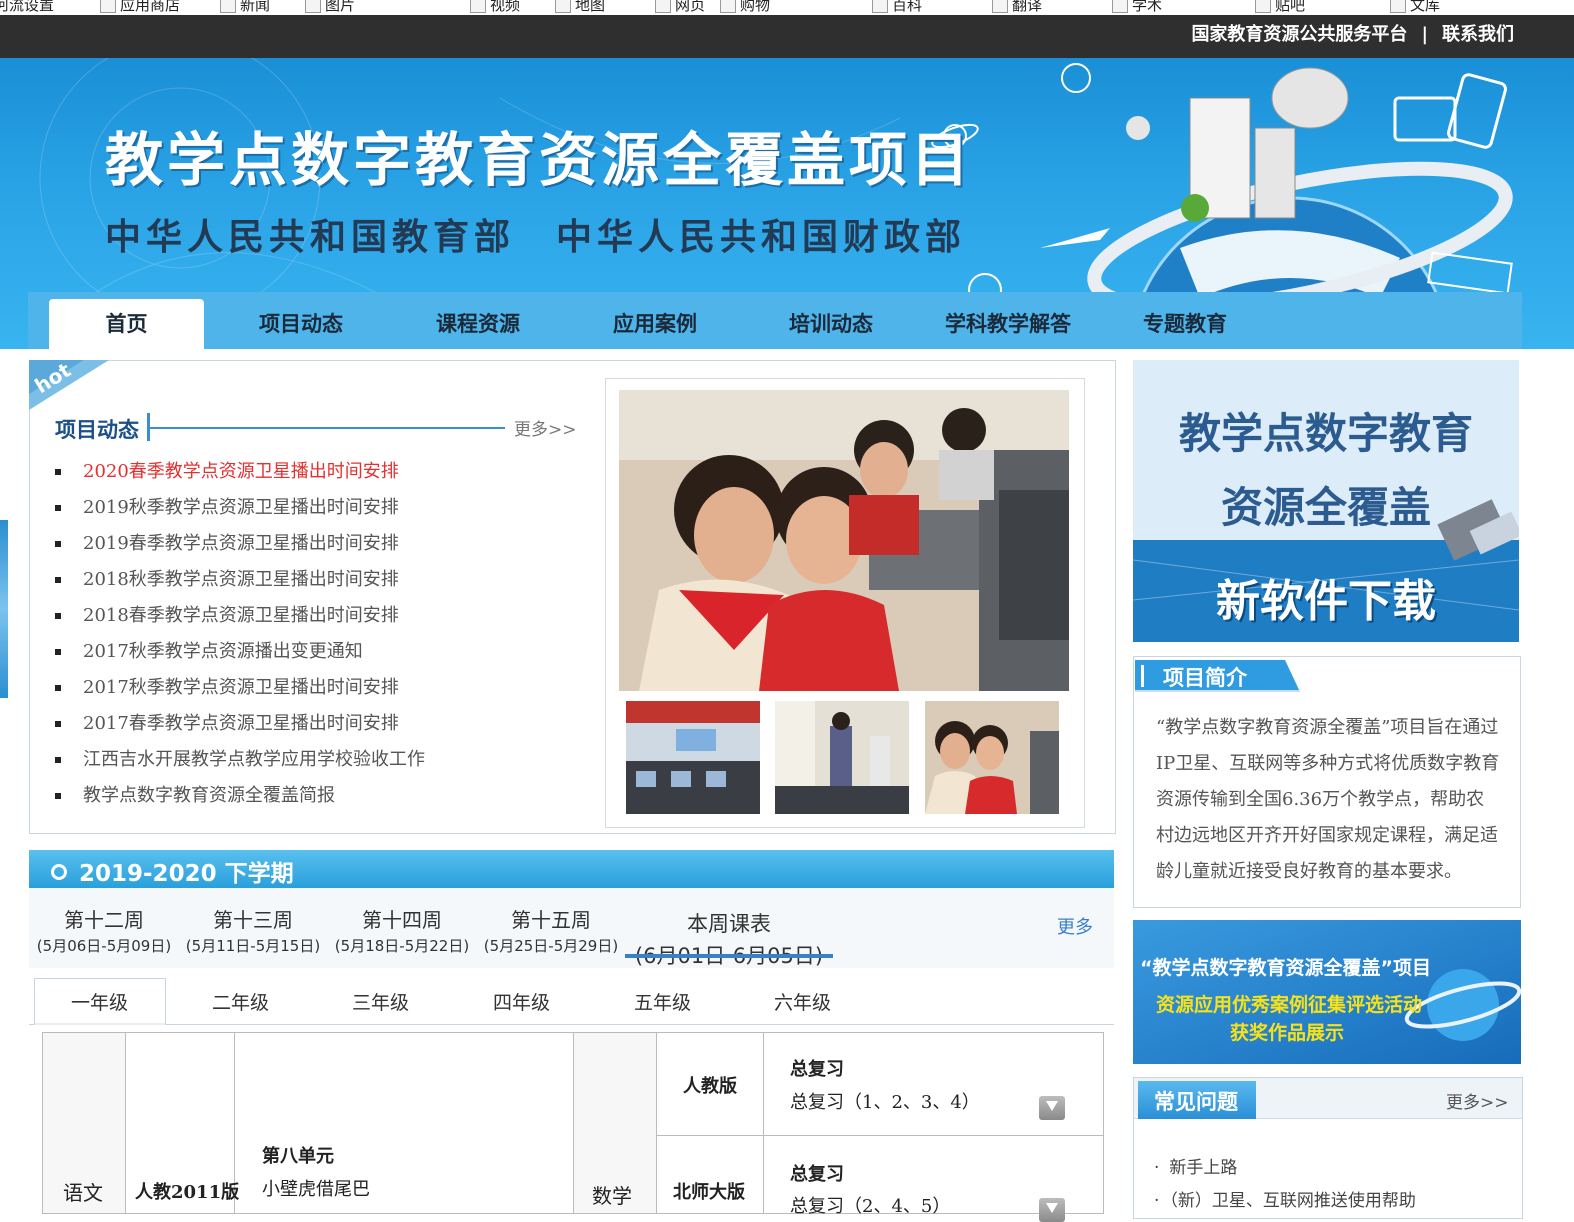  I want to click on faq-item-label: 新手上路, so click(1203, 1168).